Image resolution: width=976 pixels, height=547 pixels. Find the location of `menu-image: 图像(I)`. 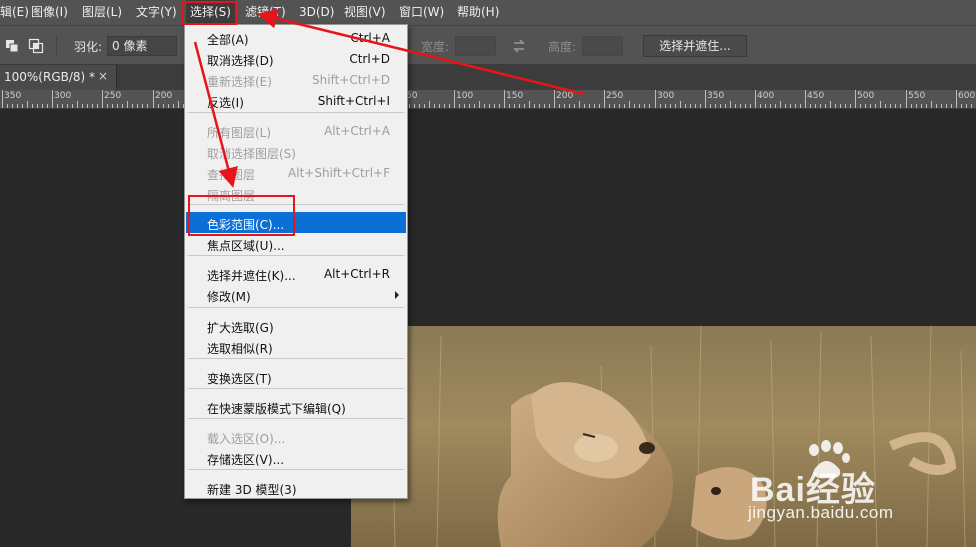

menu-image: 图像(I) is located at coordinates (49, 12).